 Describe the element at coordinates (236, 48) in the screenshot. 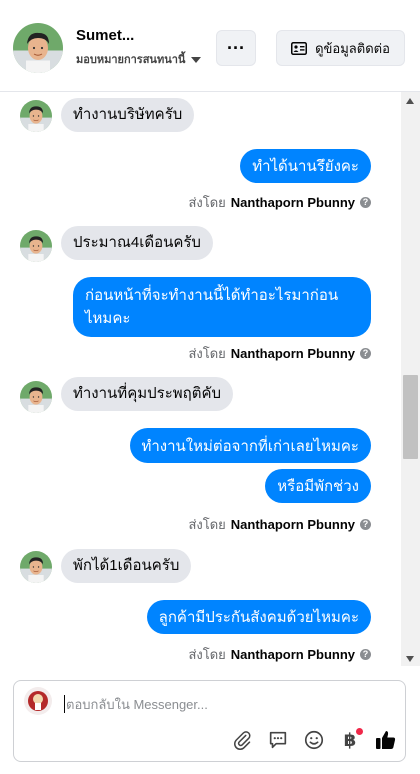

I see `more-options-button: ···` at that location.